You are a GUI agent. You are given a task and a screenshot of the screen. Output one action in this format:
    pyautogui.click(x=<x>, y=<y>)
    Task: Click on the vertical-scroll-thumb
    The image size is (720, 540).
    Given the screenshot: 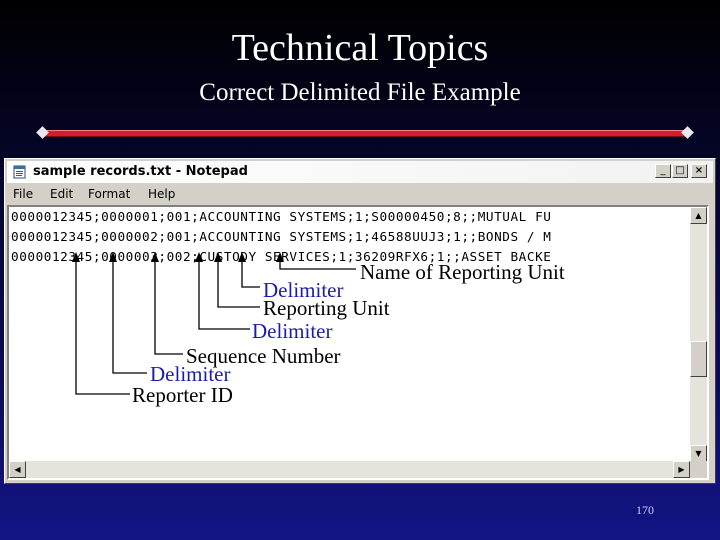 What is the action you would take?
    pyautogui.click(x=698, y=359)
    